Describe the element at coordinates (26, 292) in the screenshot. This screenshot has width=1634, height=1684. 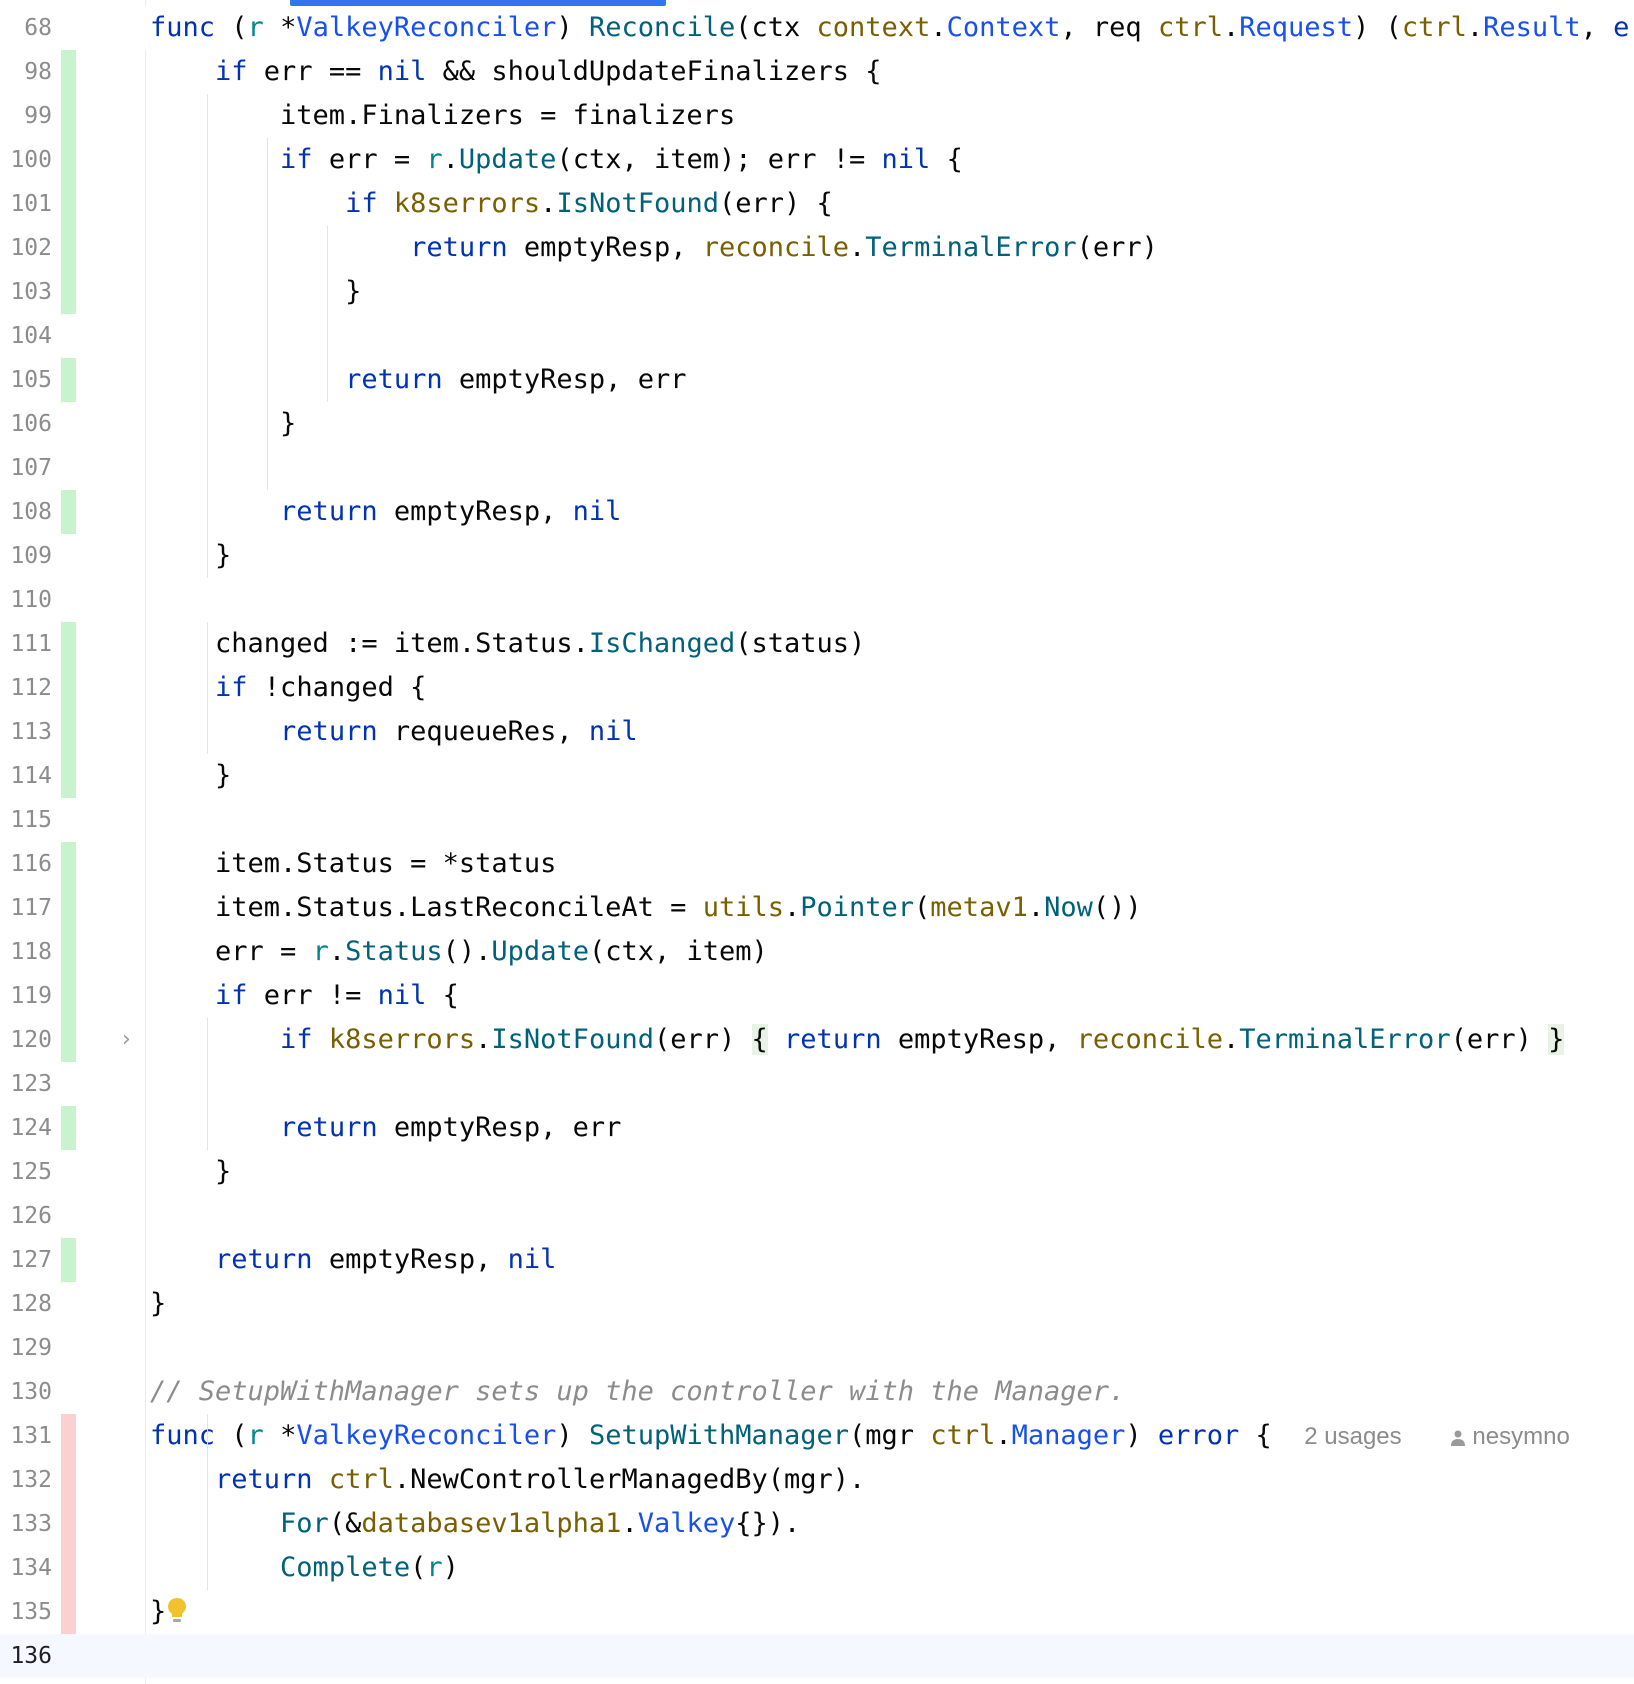
I see `line-number: 103` at that location.